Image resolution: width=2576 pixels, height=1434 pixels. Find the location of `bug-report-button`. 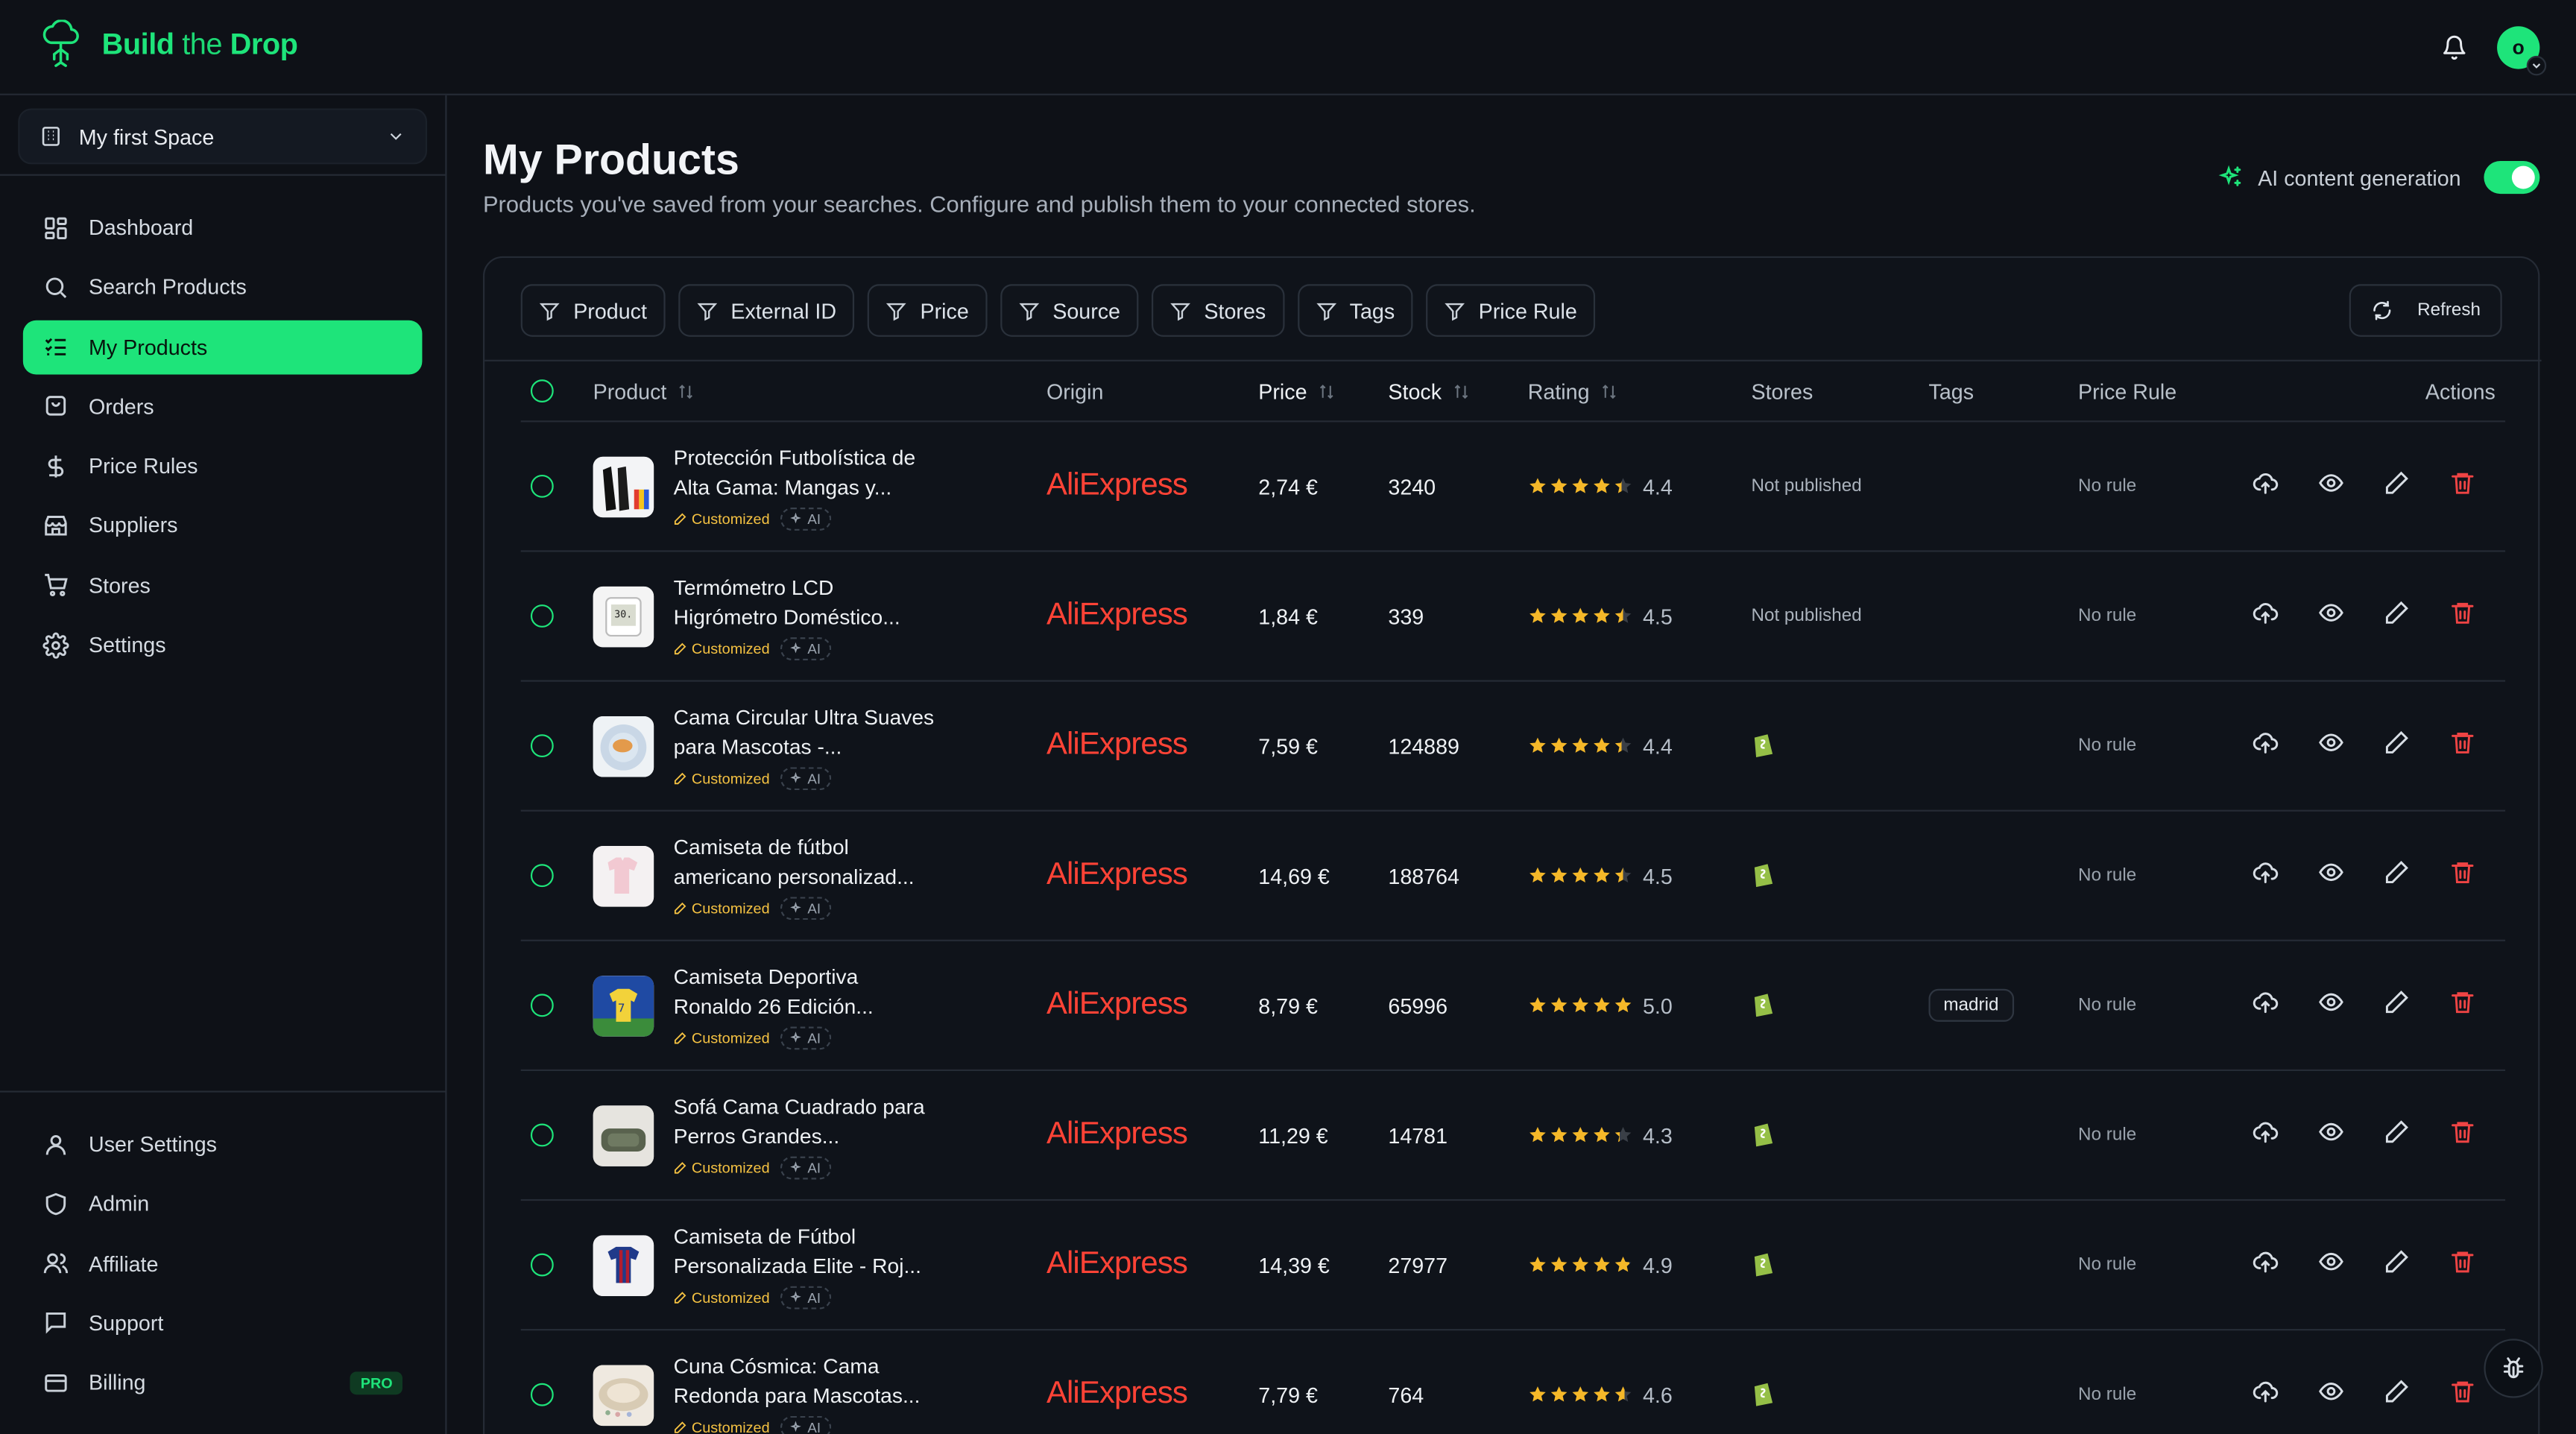

bug-report-button is located at coordinates (2513, 1368).